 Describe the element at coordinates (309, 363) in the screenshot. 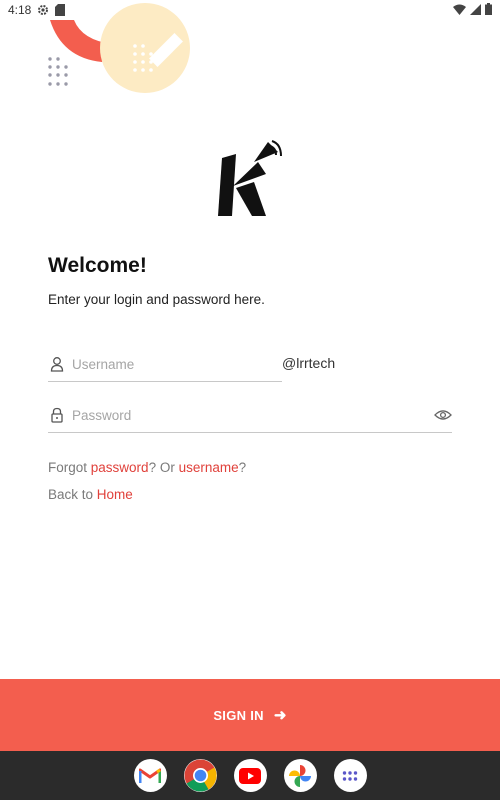

I see `username-domain-suffix: @lrrtech` at that location.